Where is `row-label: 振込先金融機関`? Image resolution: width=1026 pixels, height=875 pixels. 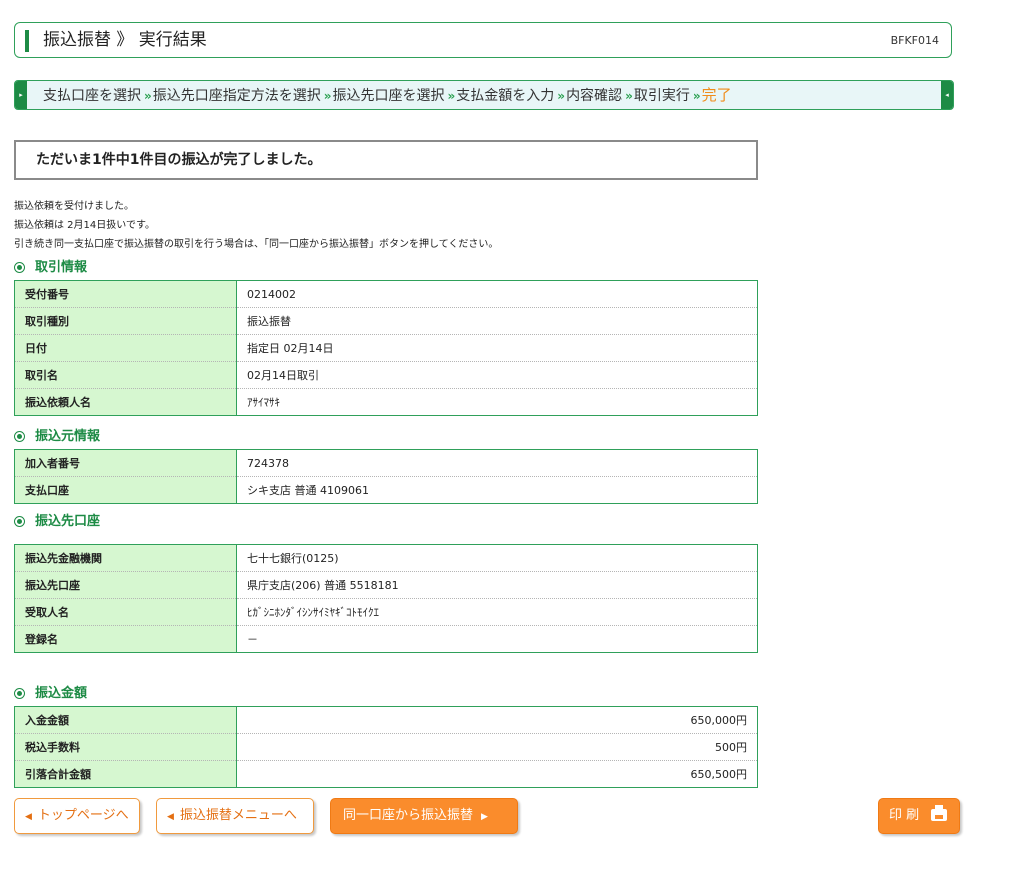 row-label: 振込先金融機関 is located at coordinates (125, 558).